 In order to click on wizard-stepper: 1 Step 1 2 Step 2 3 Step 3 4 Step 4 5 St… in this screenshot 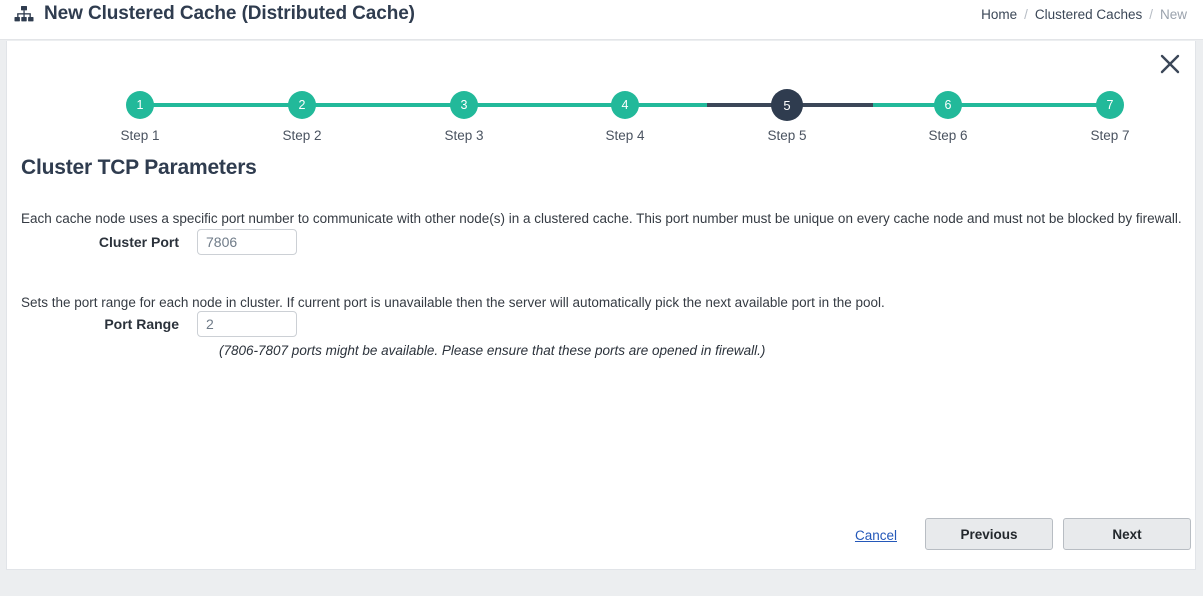, I will do `click(602, 98)`.